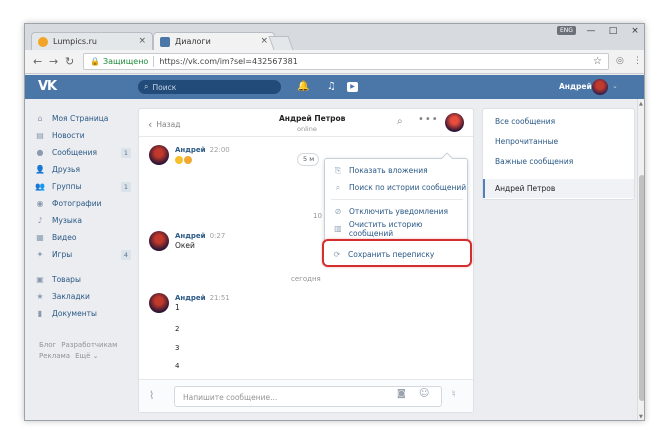 Image resolution: width=670 pixels, height=444 pixels. Describe the element at coordinates (92, 41) in the screenshot. I see `tab-lumpics: Lumpics.ru ×` at that location.